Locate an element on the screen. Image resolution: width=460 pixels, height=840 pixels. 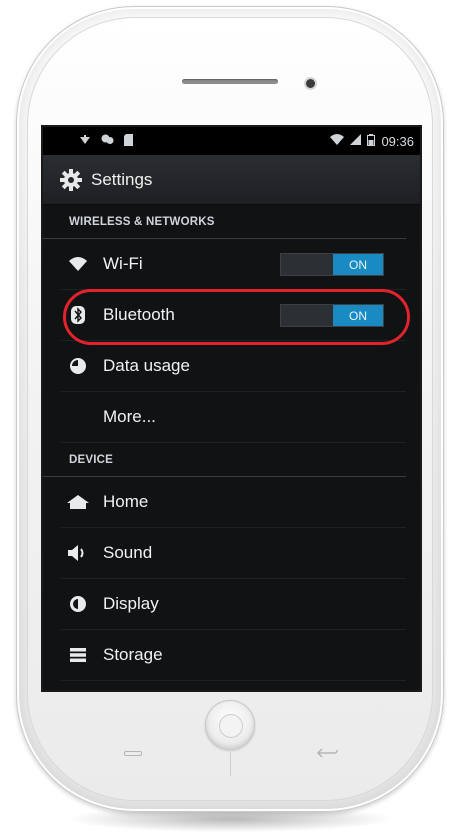
settings-item-data-usage: Data usage is located at coordinates (233, 366).